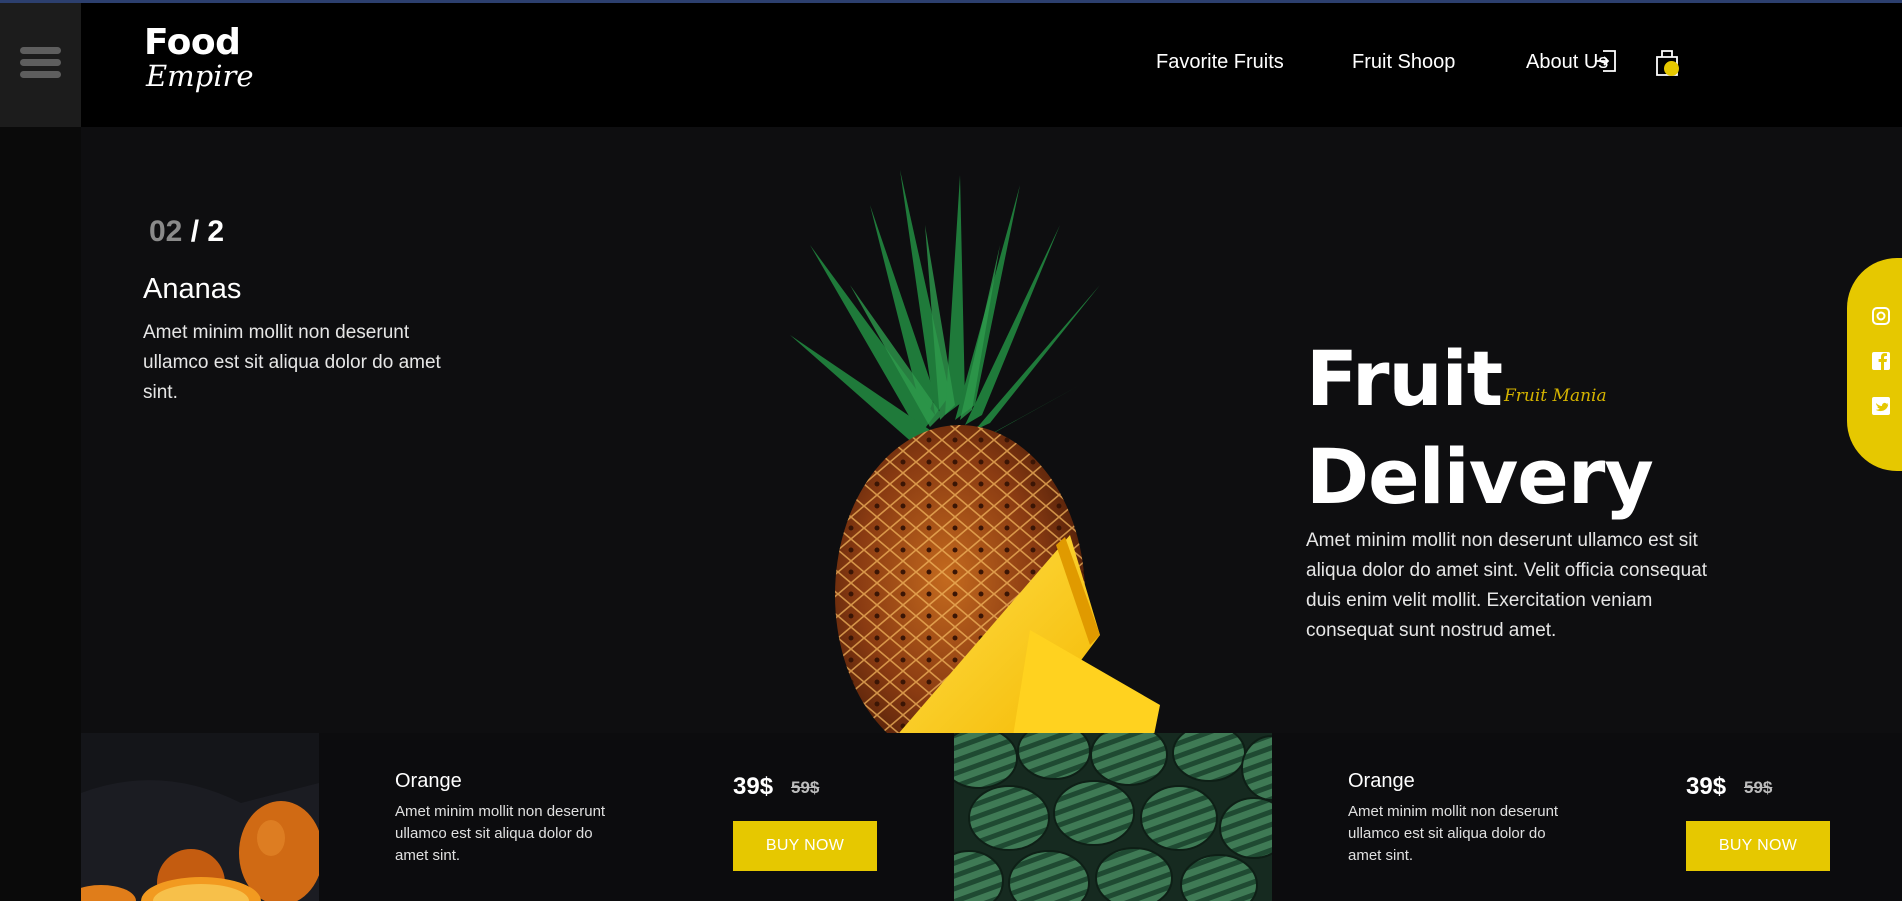 This screenshot has height=901, width=1902. What do you see at coordinates (1881, 361) in the screenshot?
I see `facebook-icon` at bounding box center [1881, 361].